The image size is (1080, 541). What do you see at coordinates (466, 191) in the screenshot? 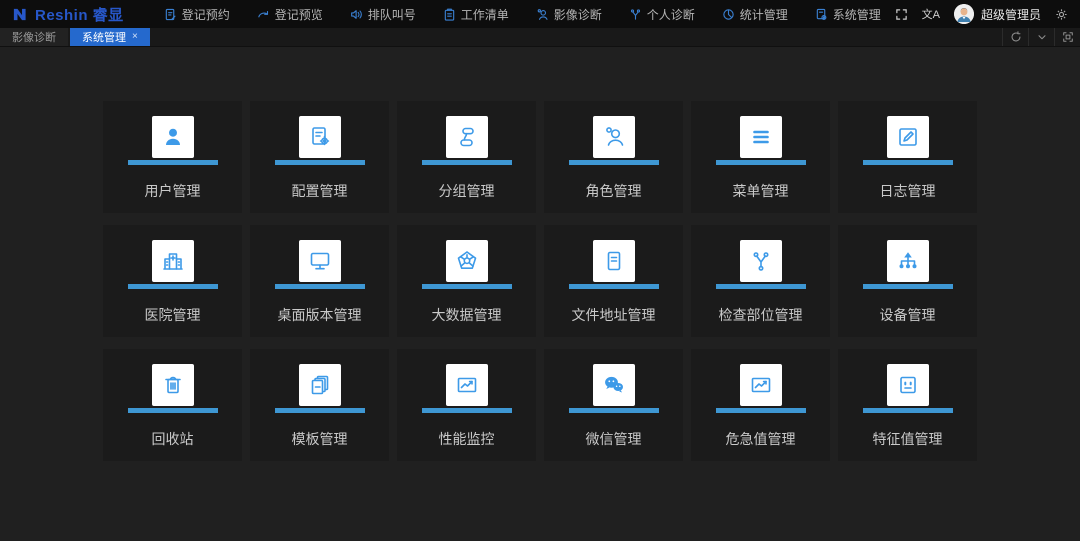
I see `card-label: 分组管理` at bounding box center [466, 191].